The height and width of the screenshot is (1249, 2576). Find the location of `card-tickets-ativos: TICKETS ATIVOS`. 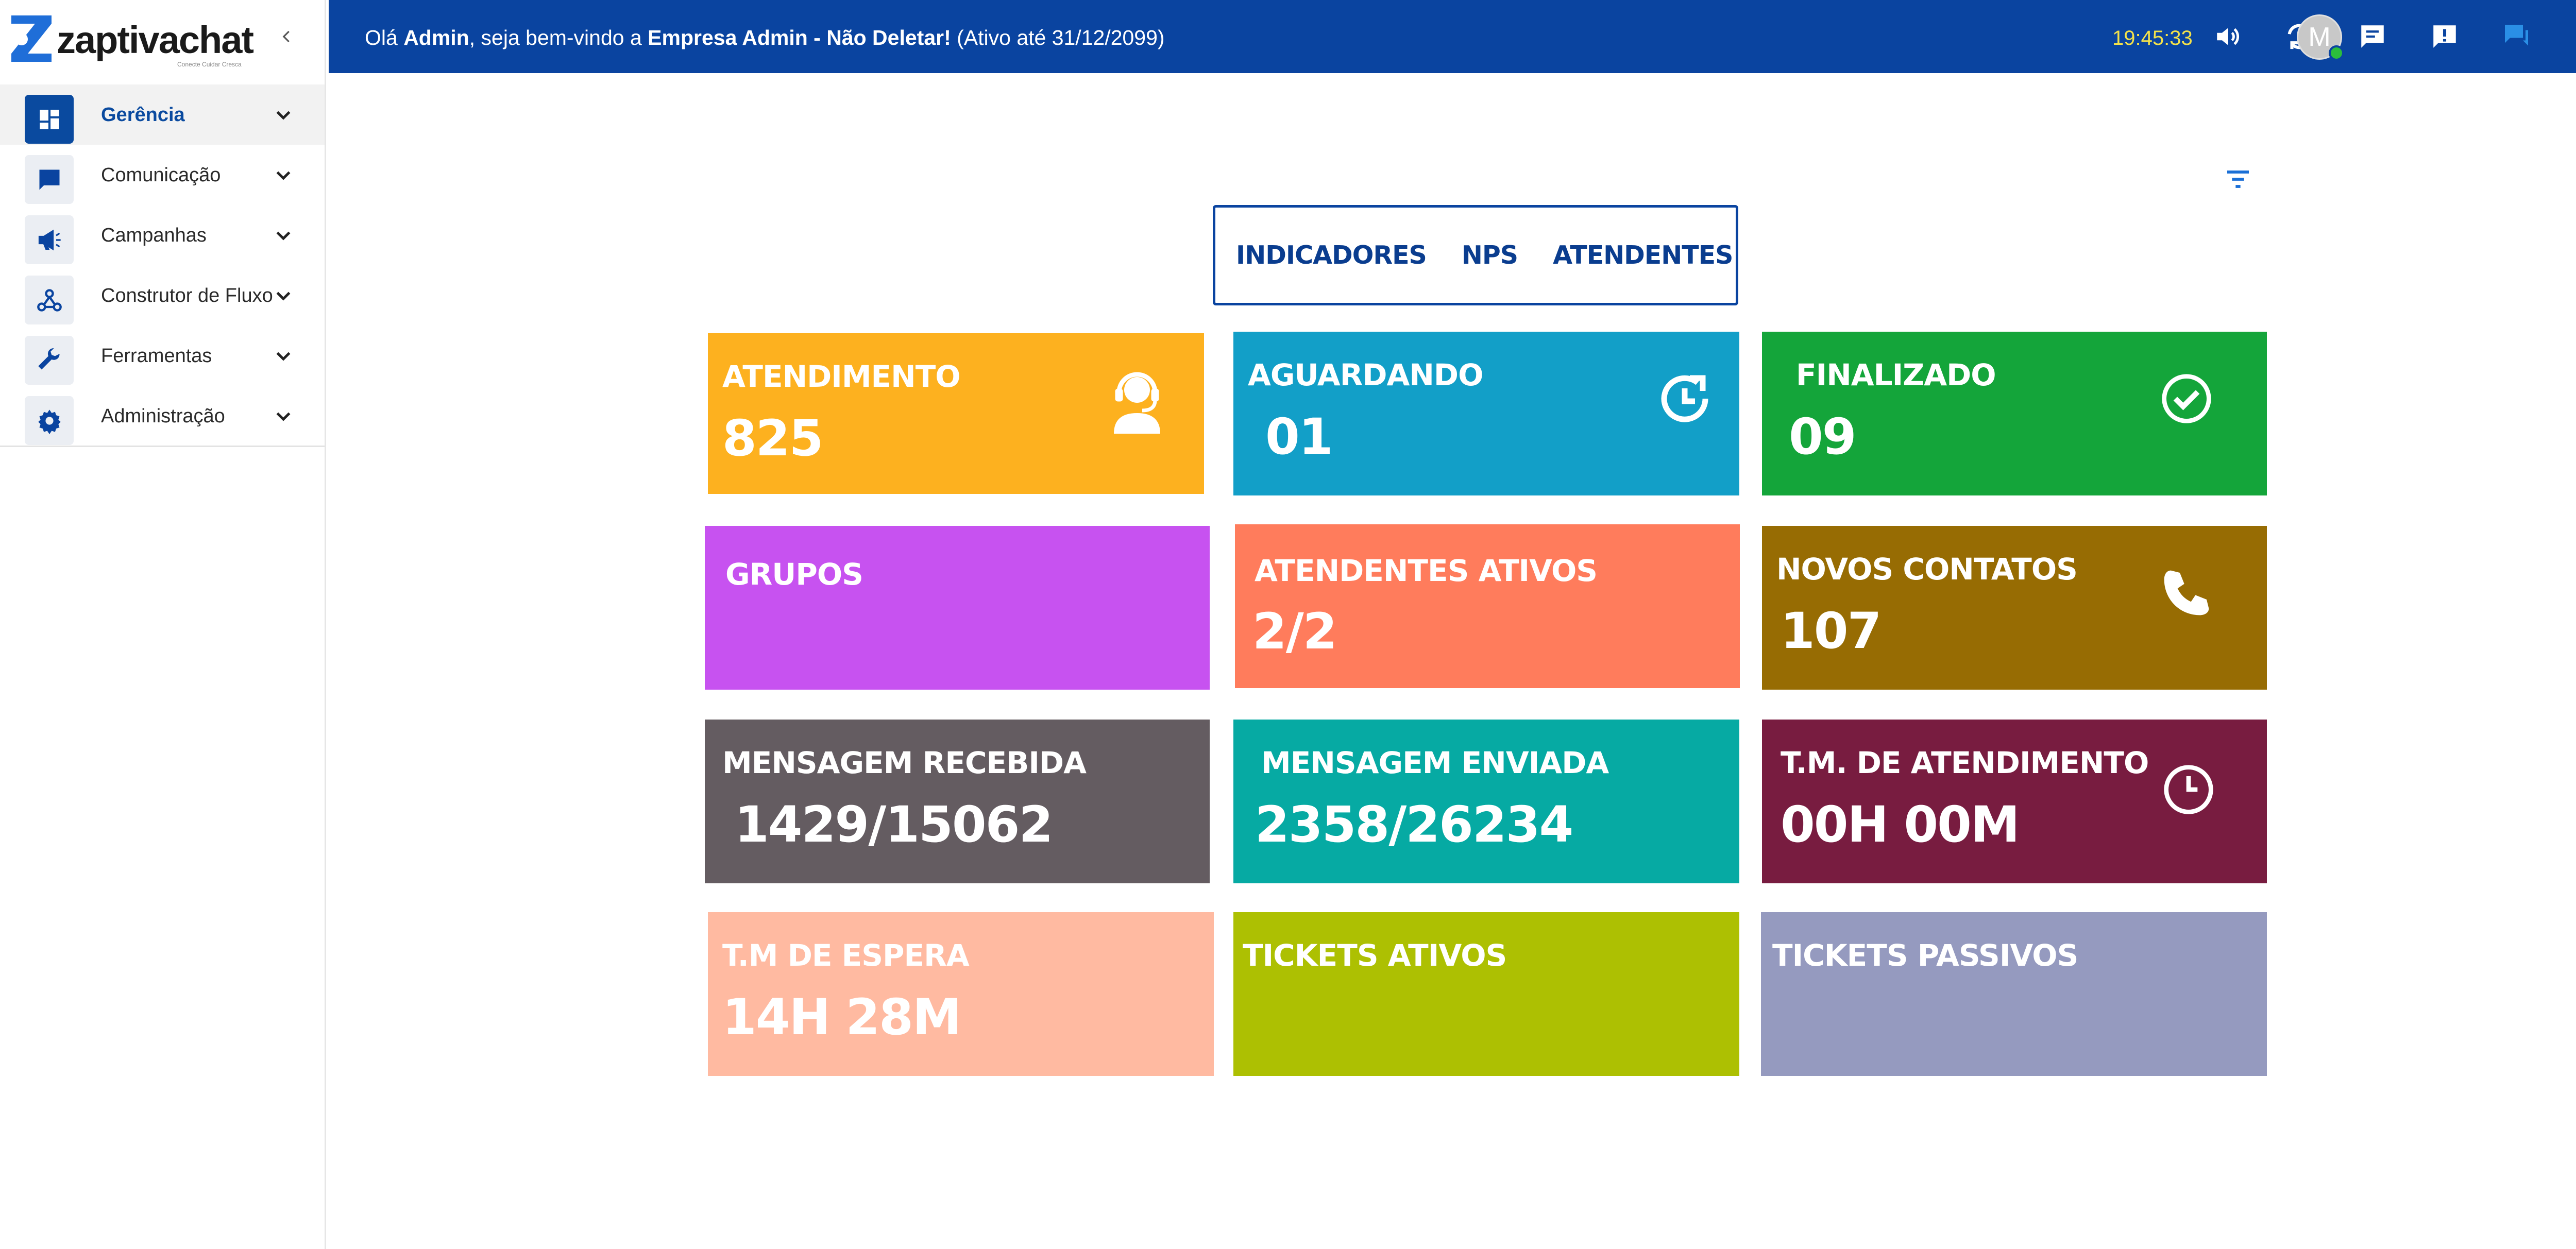

card-tickets-ativos: TICKETS ATIVOS is located at coordinates (1486, 994).